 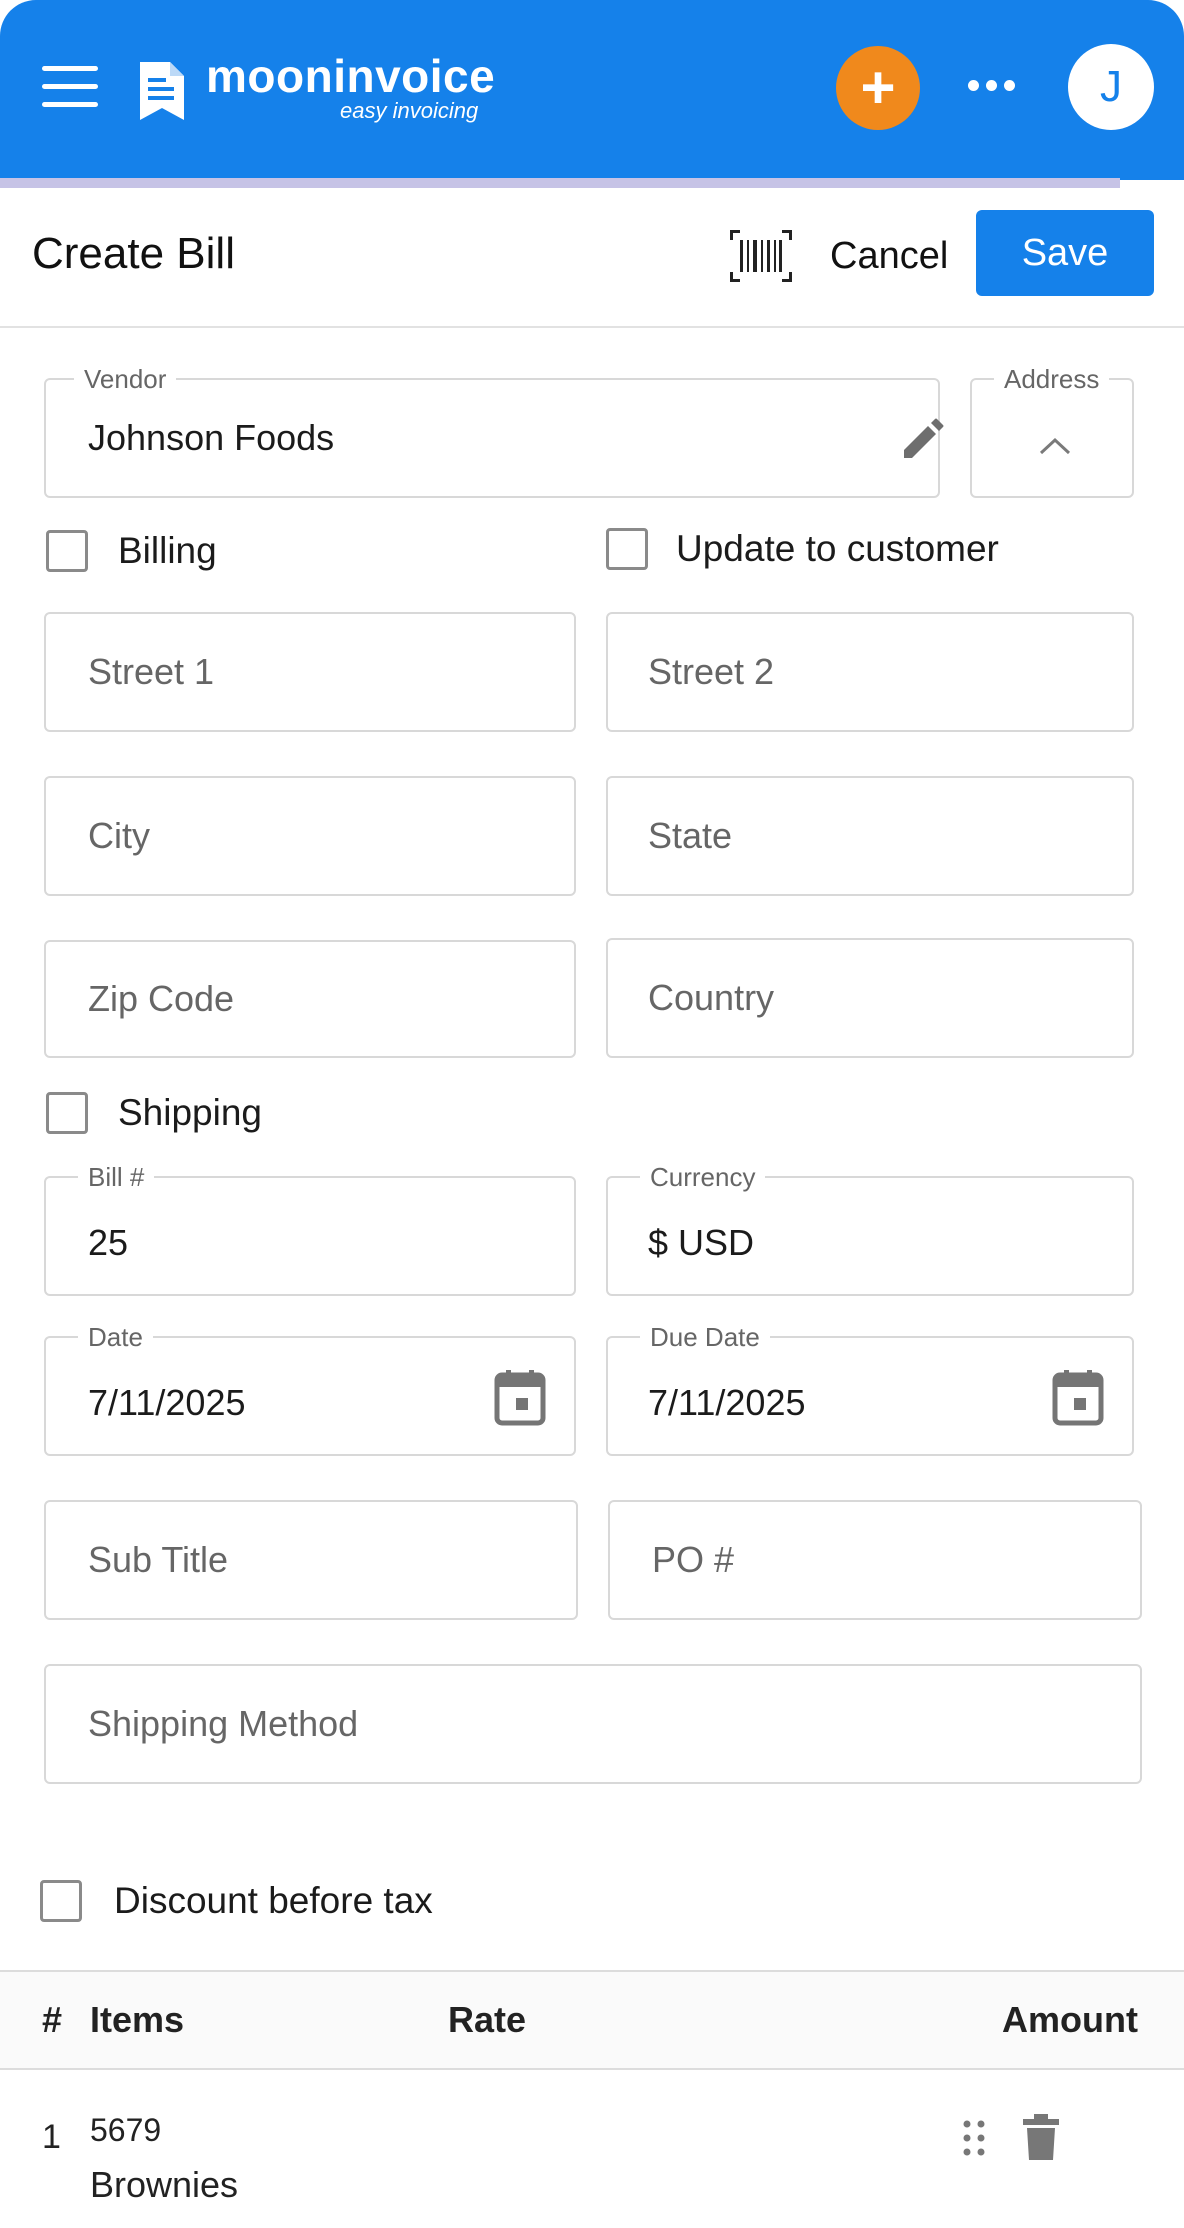 What do you see at coordinates (1111, 87) in the screenshot?
I see `user-avatar: J` at bounding box center [1111, 87].